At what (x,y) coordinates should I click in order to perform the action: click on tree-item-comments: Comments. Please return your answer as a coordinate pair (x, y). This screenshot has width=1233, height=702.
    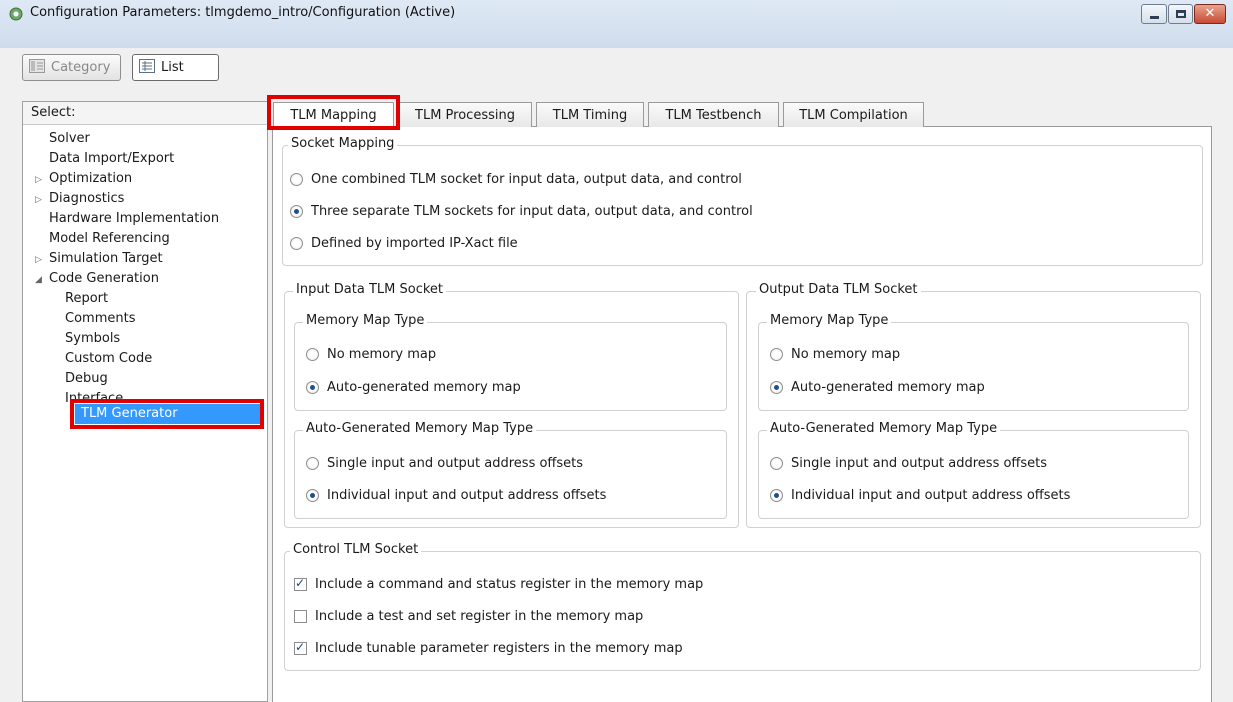
    Looking at the image, I should click on (150, 319).